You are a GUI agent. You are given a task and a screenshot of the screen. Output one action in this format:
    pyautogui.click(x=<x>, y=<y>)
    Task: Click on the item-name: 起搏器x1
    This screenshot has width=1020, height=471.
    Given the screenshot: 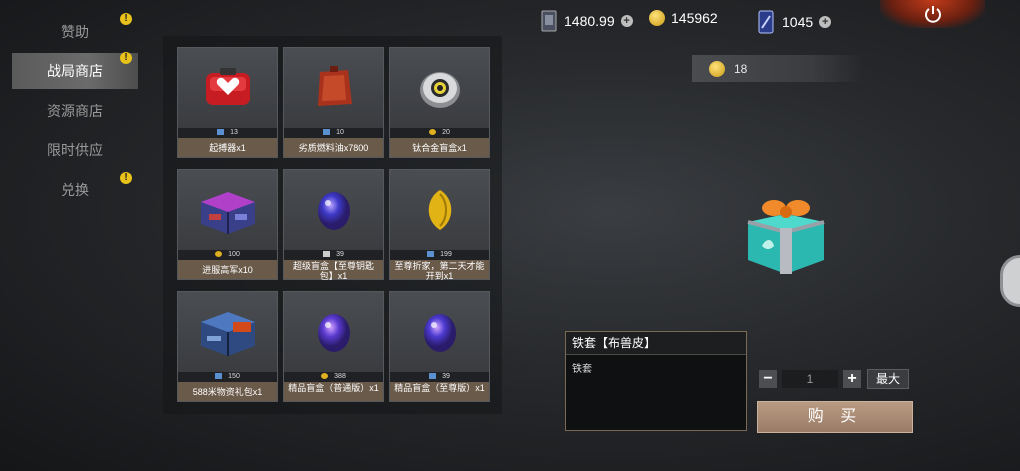 What is the action you would take?
    pyautogui.click(x=227, y=147)
    